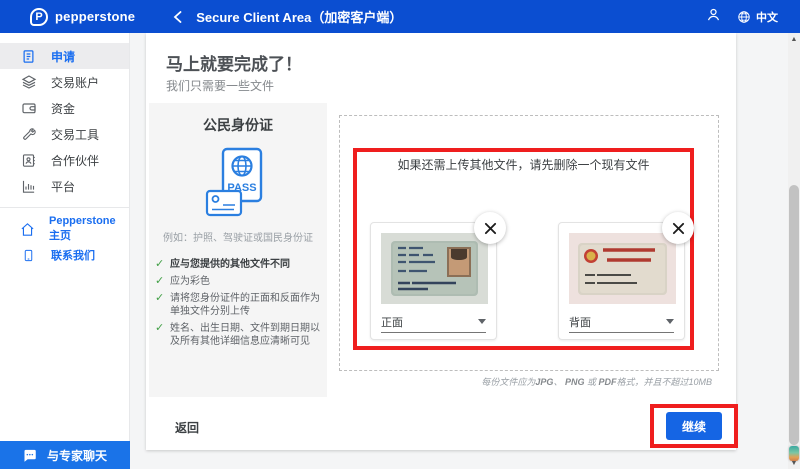 This screenshot has height=469, width=800. I want to click on sidebar-item-trading-tools: 交易工具, so click(64, 134).